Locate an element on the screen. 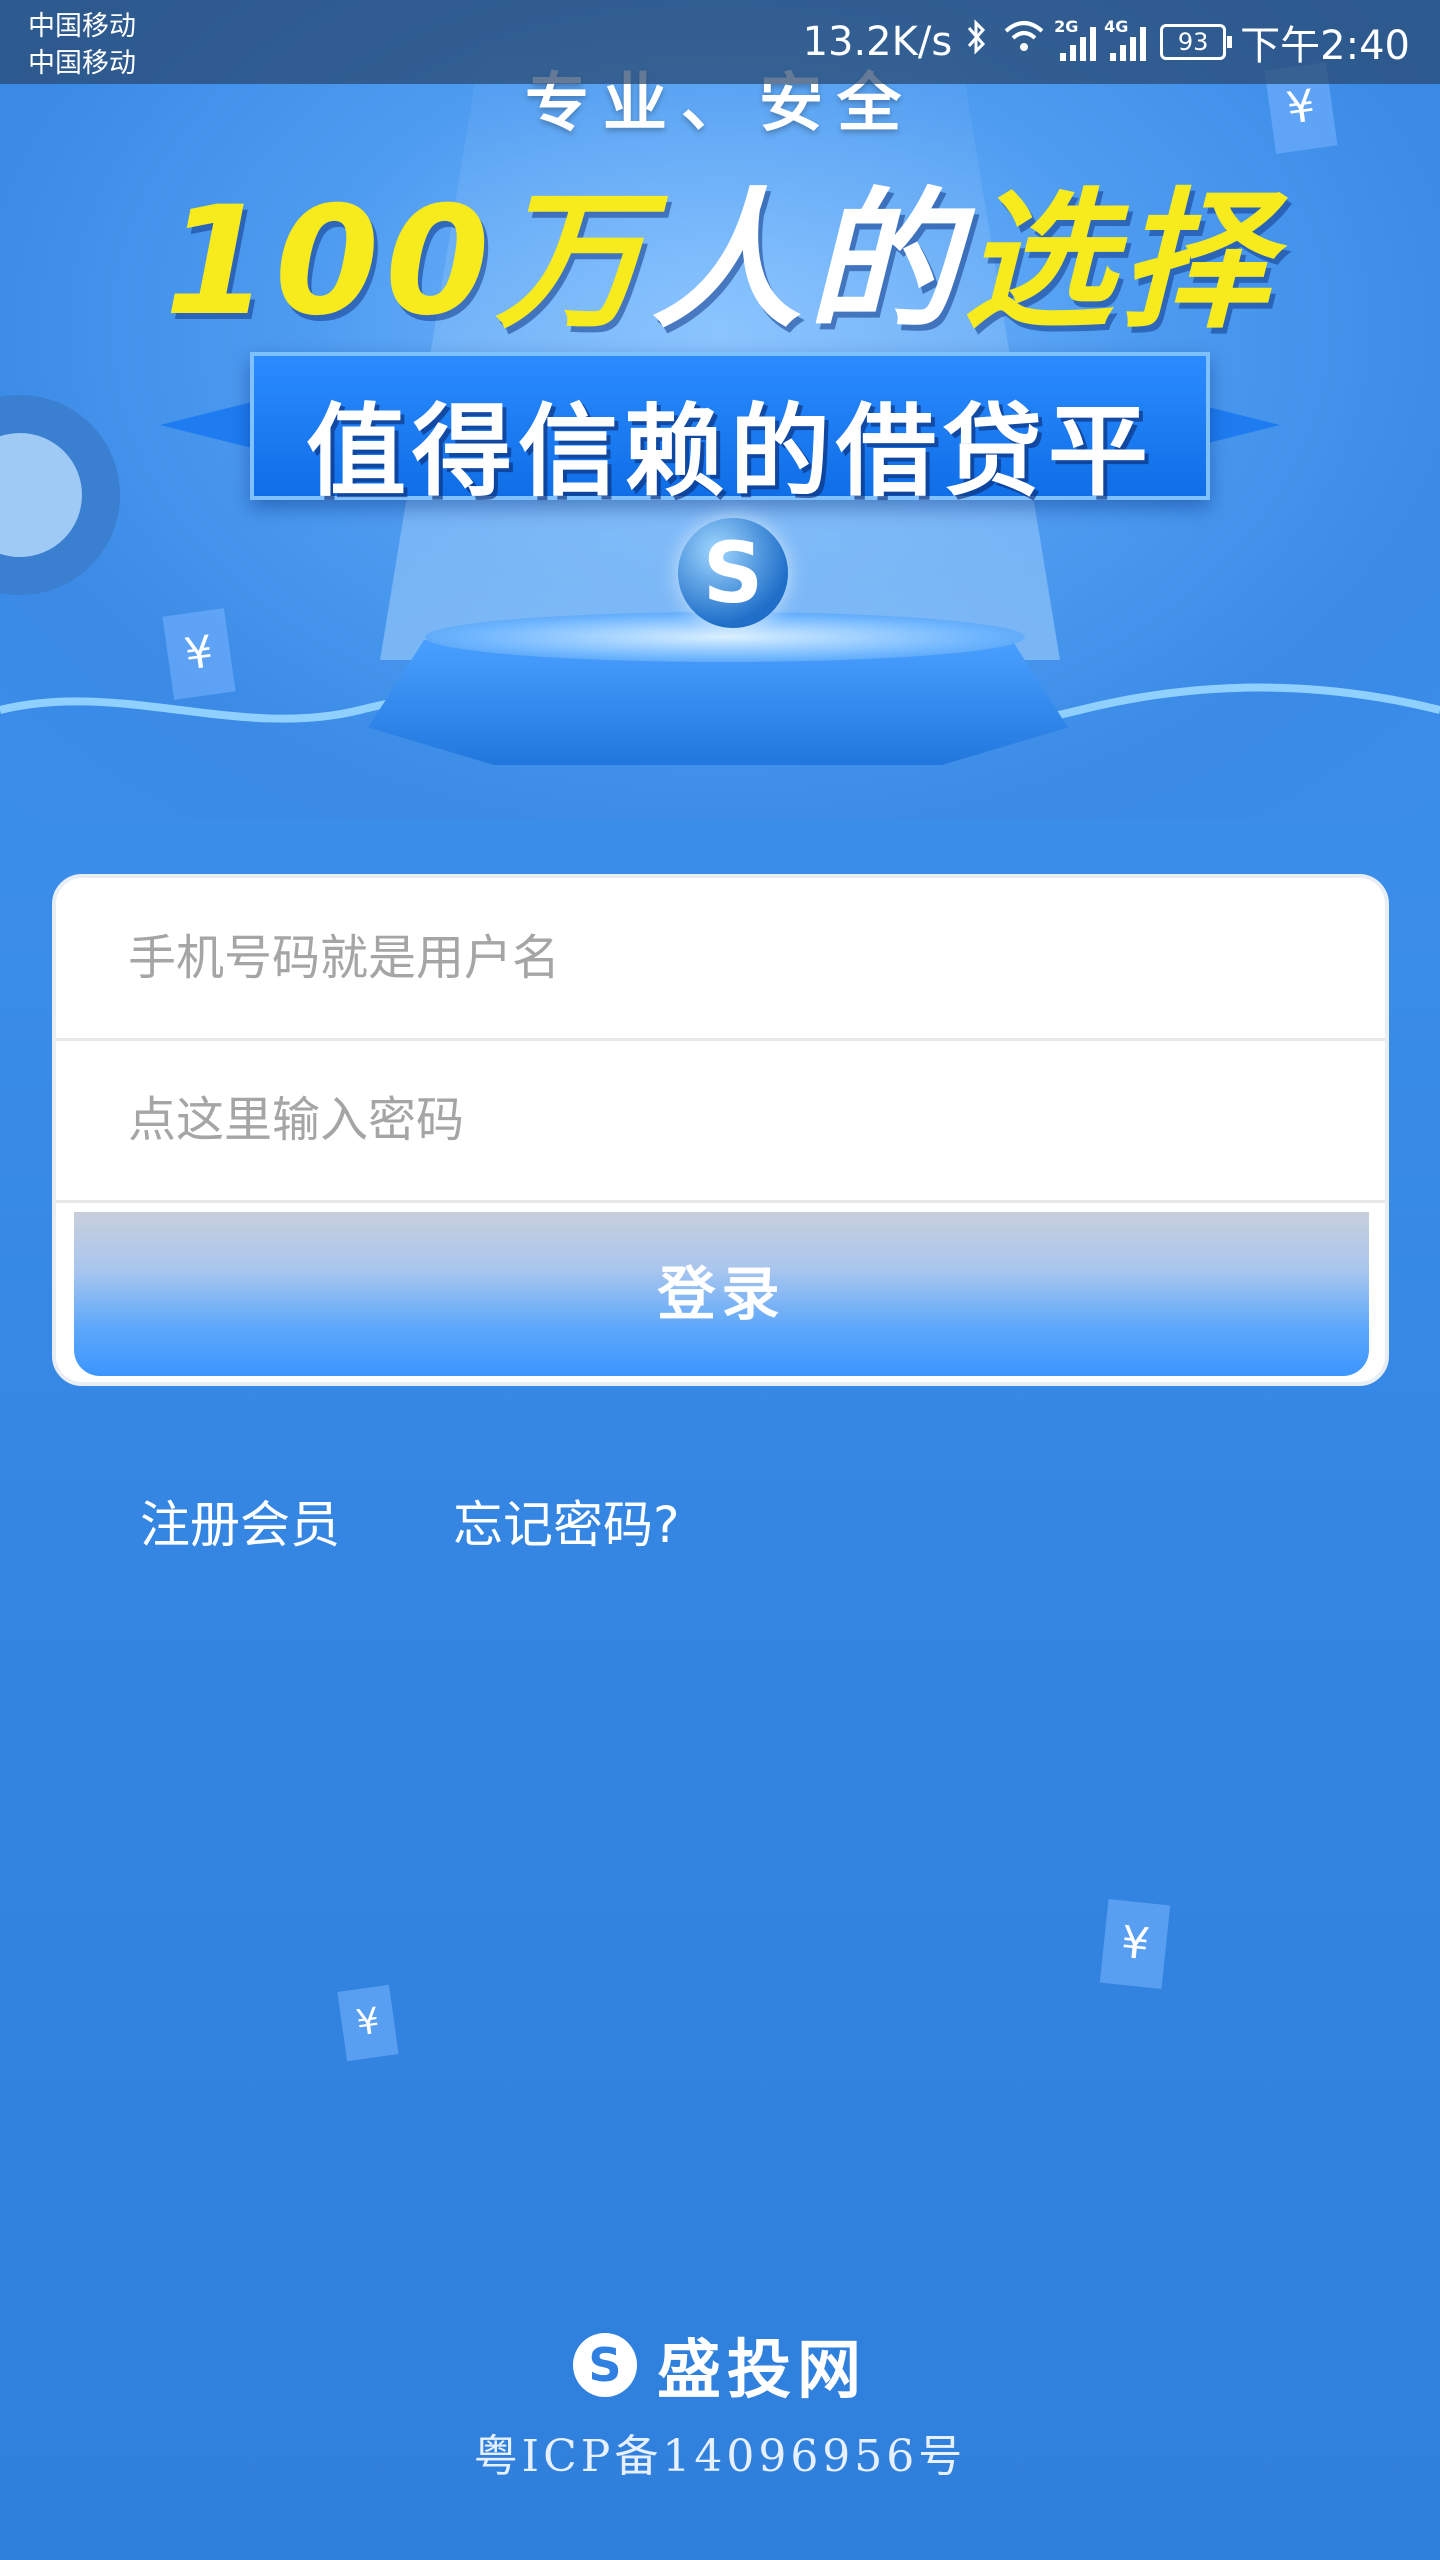  headline-end: 选择 is located at coordinates (1119, 262).